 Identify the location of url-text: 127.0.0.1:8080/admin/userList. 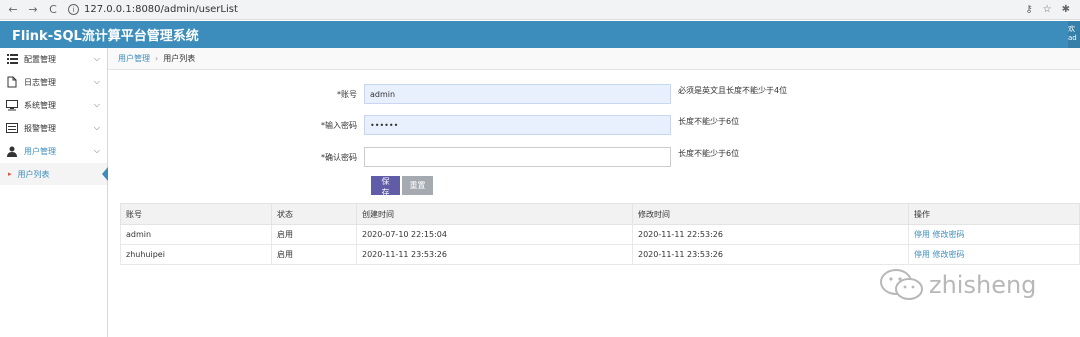
(161, 9).